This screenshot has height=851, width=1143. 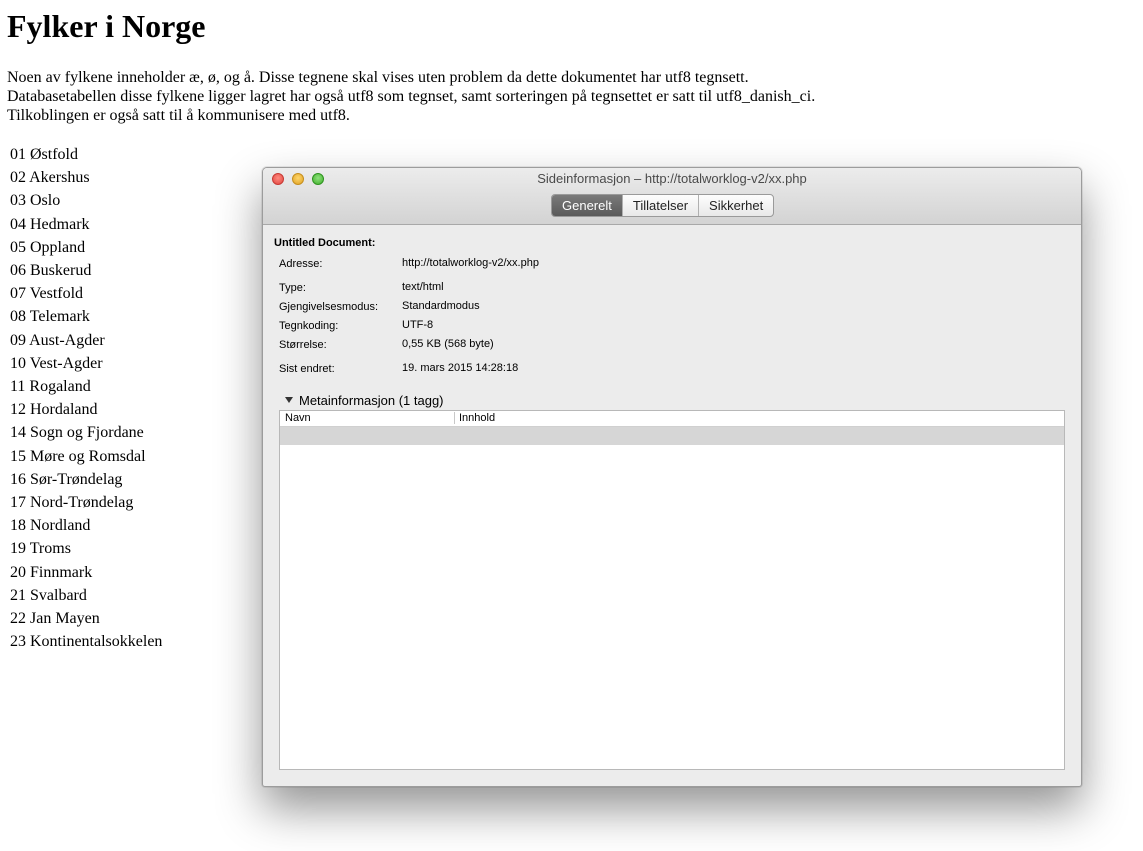 I want to click on meta-disclosure: Metainformasjon (1 tagg), so click(x=364, y=400).